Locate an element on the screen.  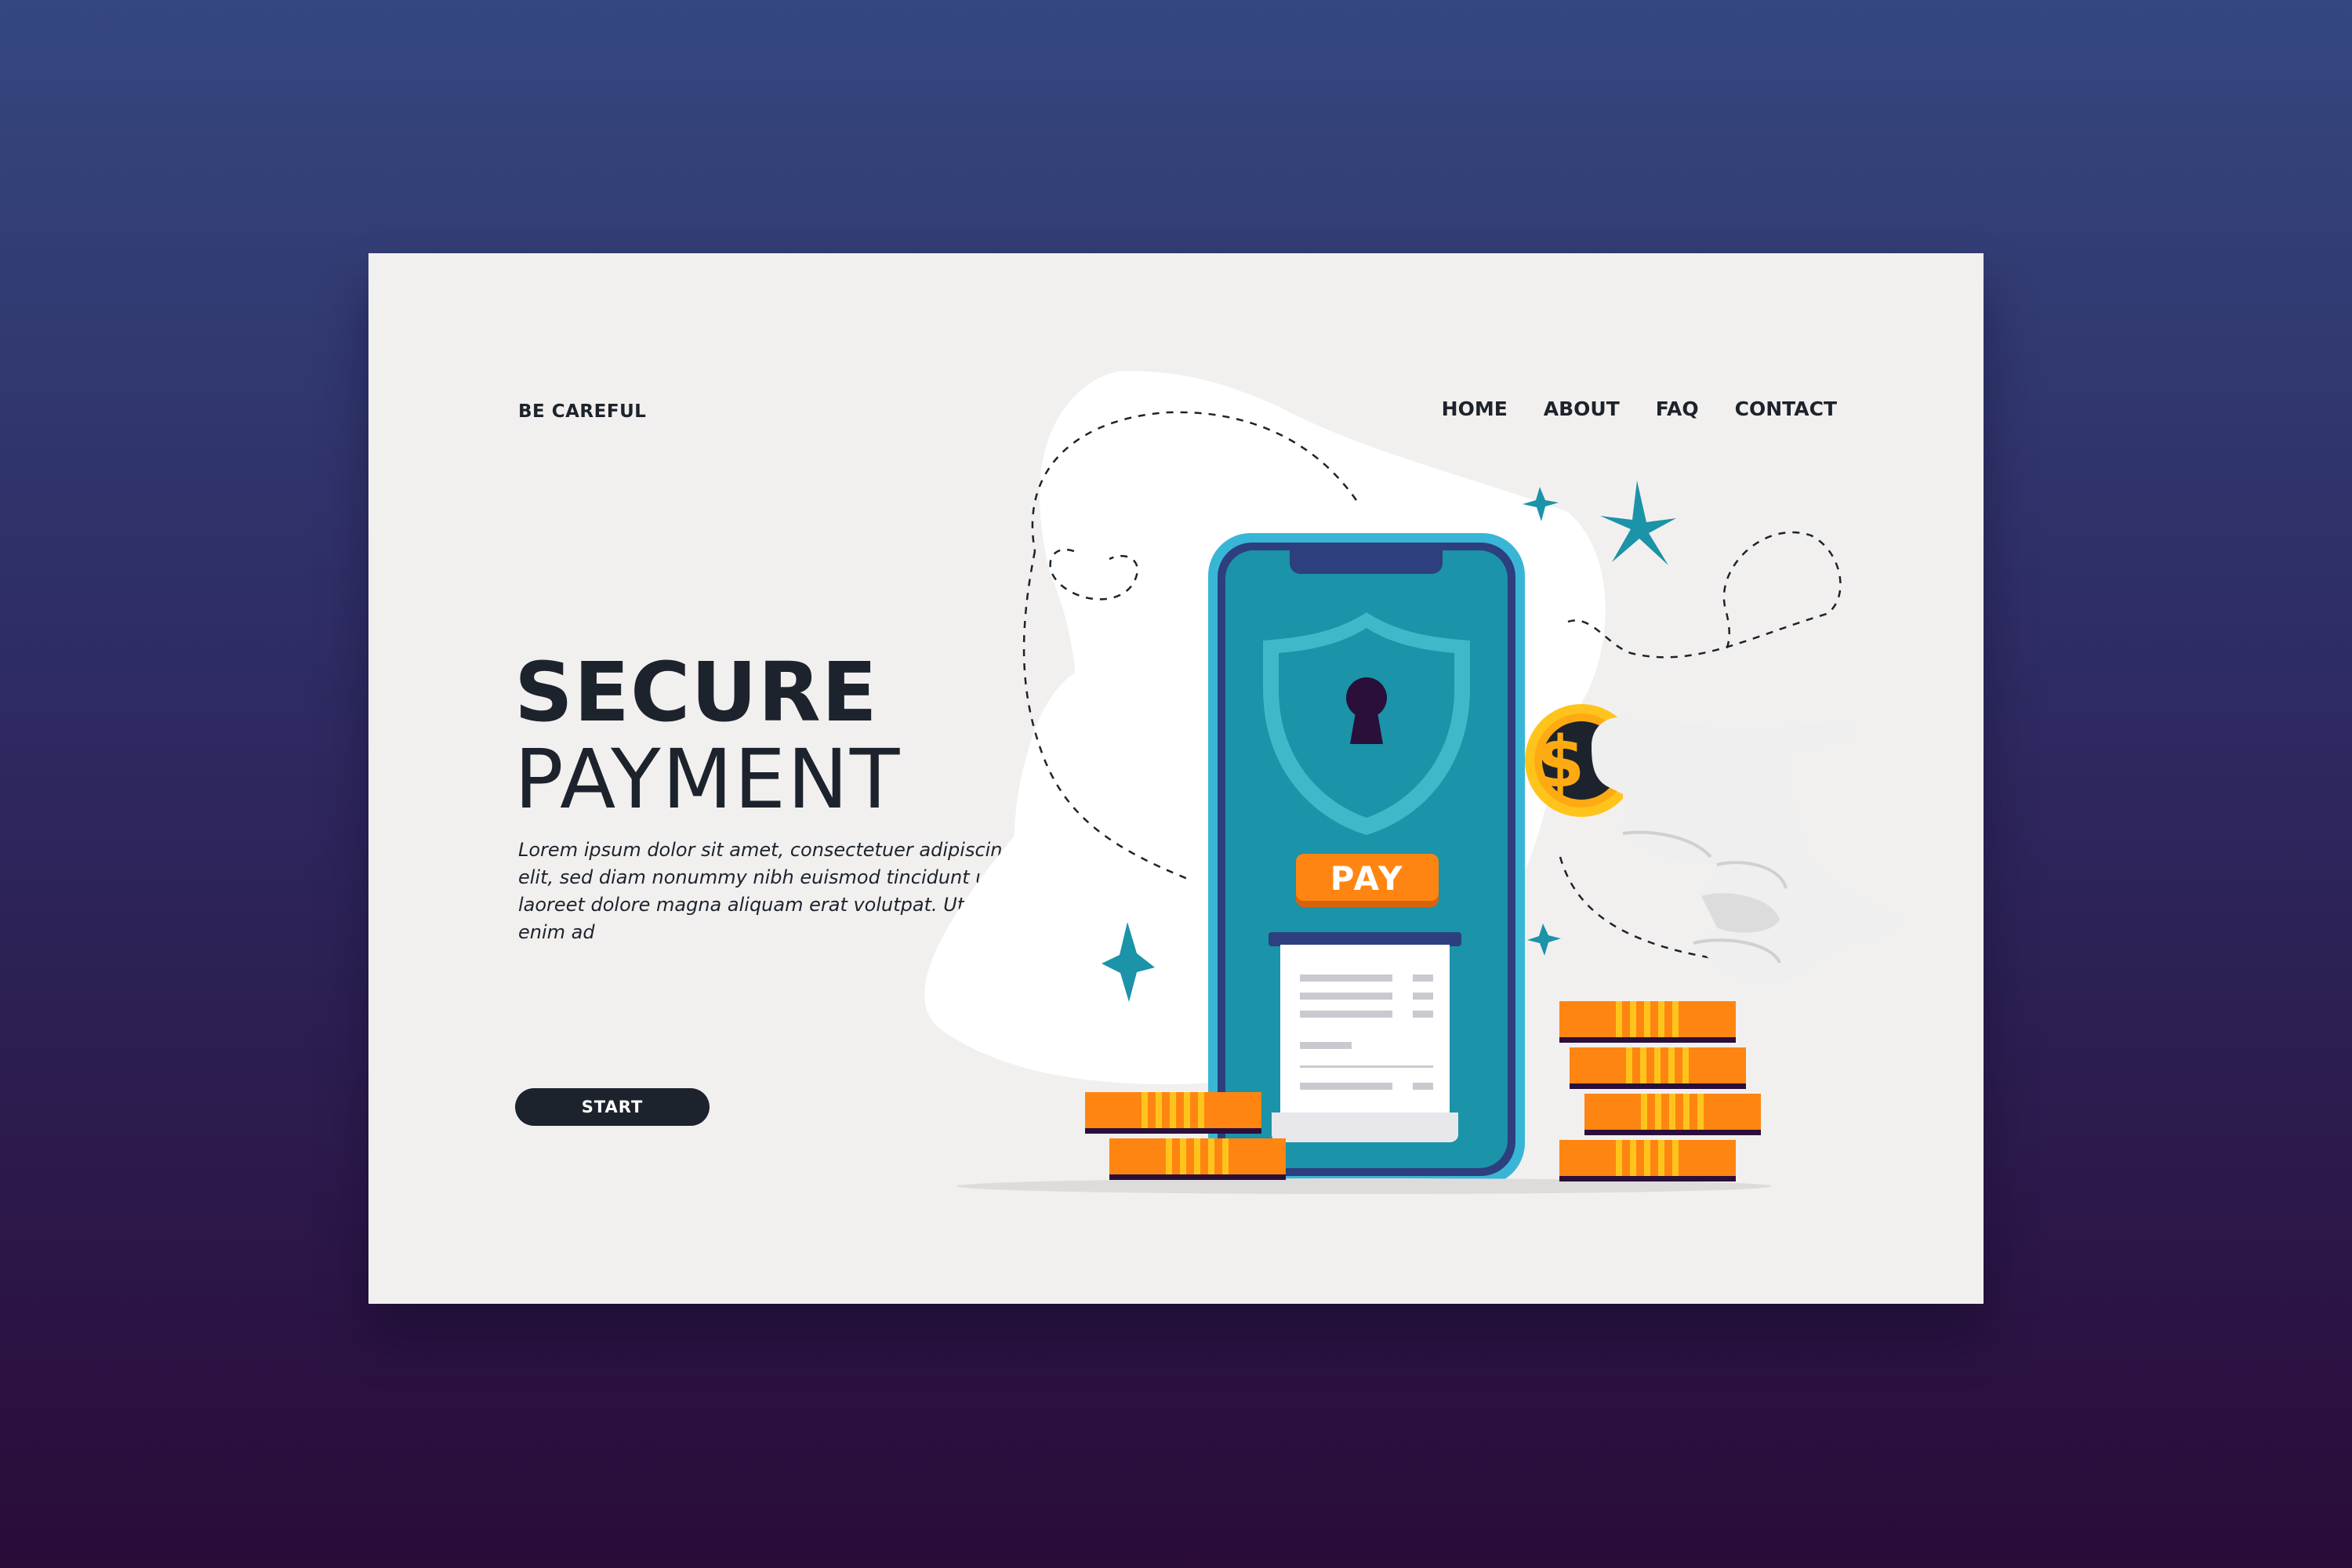
keyhole-icon is located at coordinates (1366, 710).